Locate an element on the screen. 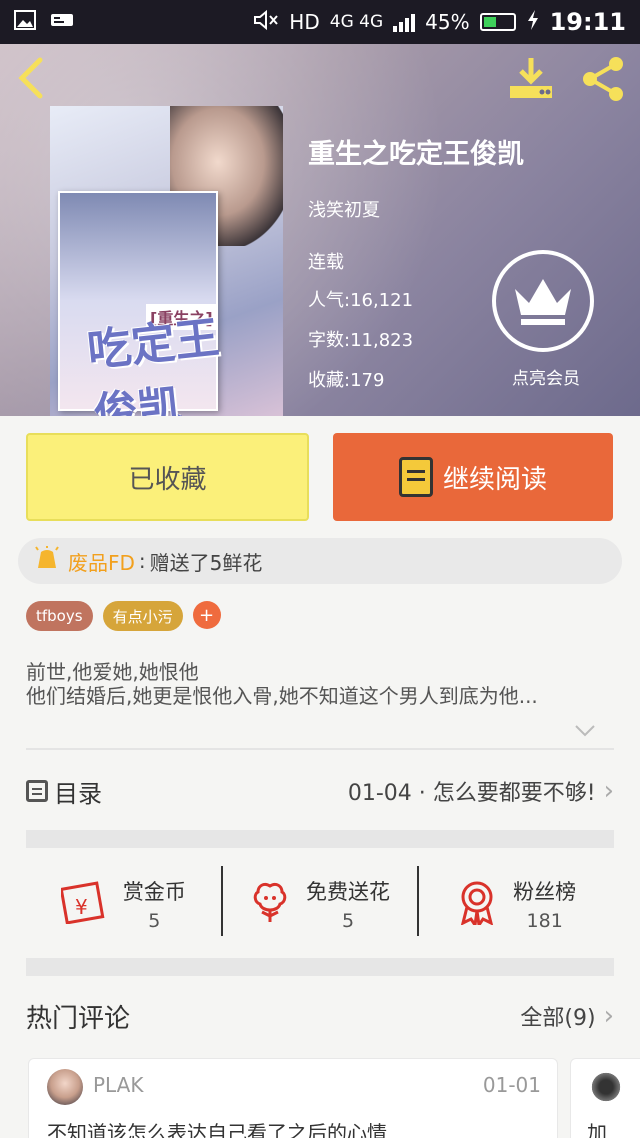  tag-tfboys: tfboys is located at coordinates (59, 616).